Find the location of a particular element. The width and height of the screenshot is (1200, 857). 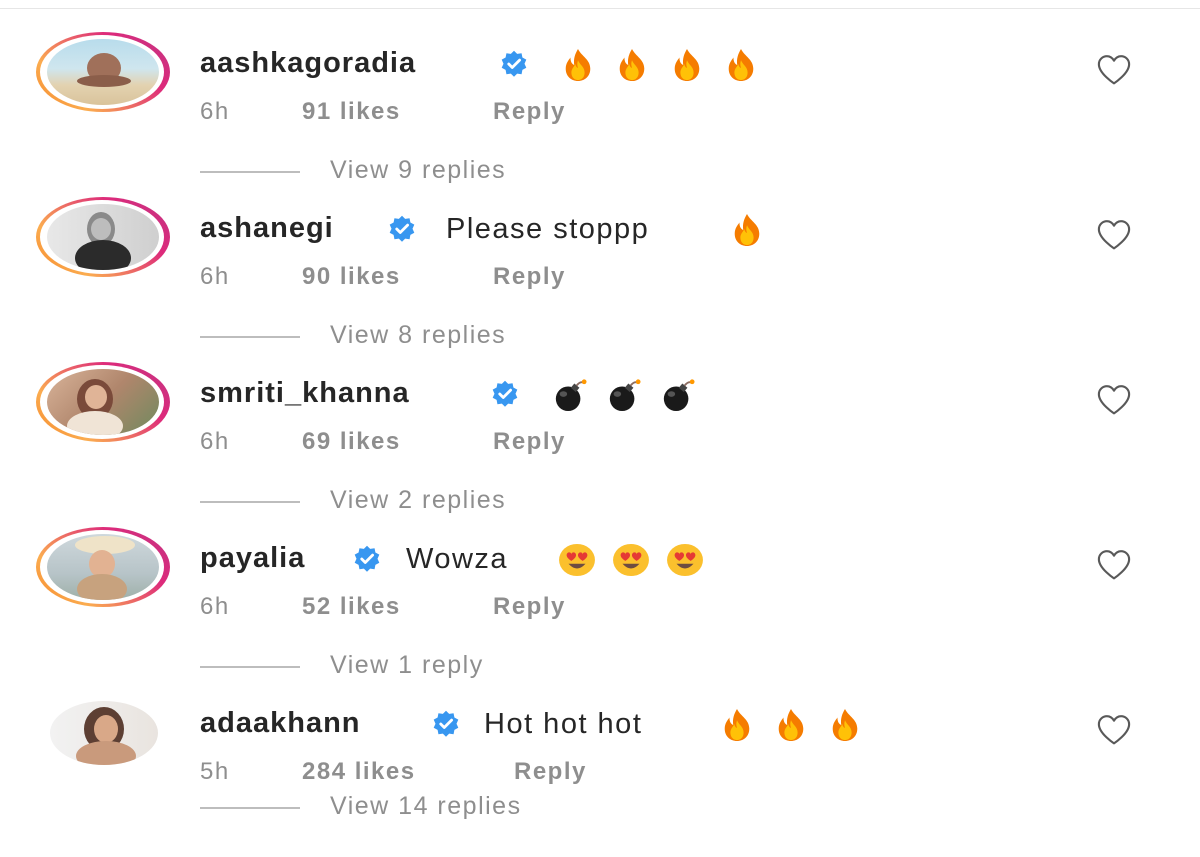

view-replies-button: View 14 replies is located at coordinates (426, 806).